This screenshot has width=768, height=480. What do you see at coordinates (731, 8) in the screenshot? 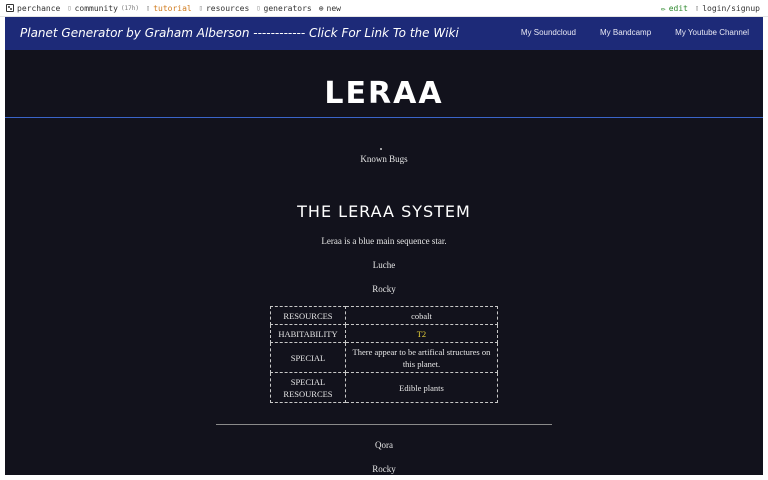
I see `login-label: login/signup` at bounding box center [731, 8].